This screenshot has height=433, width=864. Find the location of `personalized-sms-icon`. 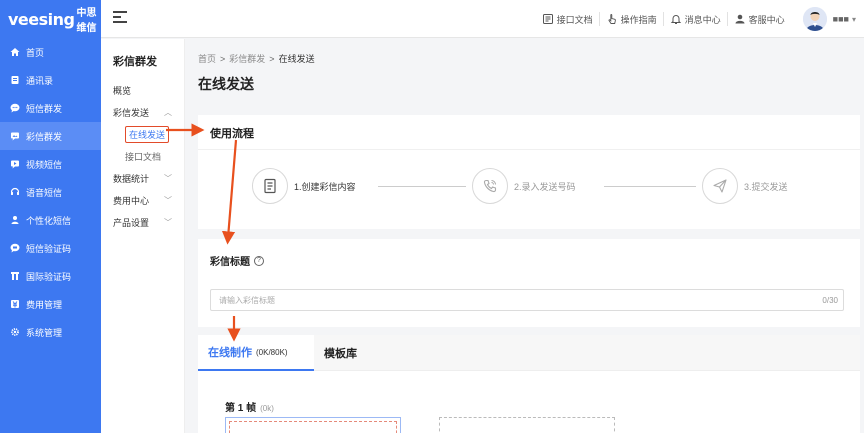

personalized-sms-icon is located at coordinates (15, 220).